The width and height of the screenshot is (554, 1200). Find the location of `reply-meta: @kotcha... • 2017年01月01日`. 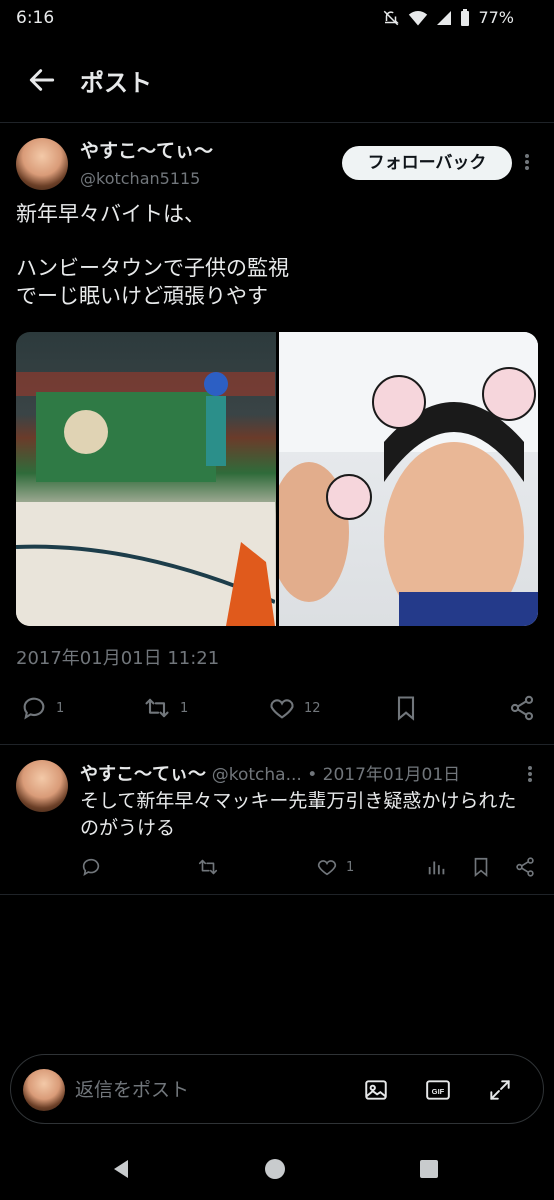

reply-meta: @kotcha... • 2017年01月01日 is located at coordinates (336, 775).